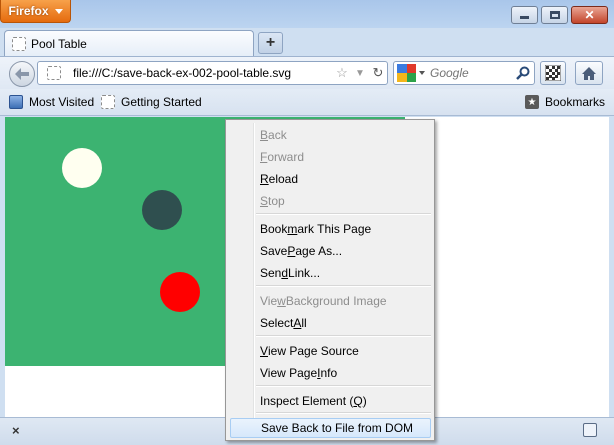 The height and width of the screenshot is (445, 614). I want to click on firefox-menu-button: Firefox, so click(35, 11).